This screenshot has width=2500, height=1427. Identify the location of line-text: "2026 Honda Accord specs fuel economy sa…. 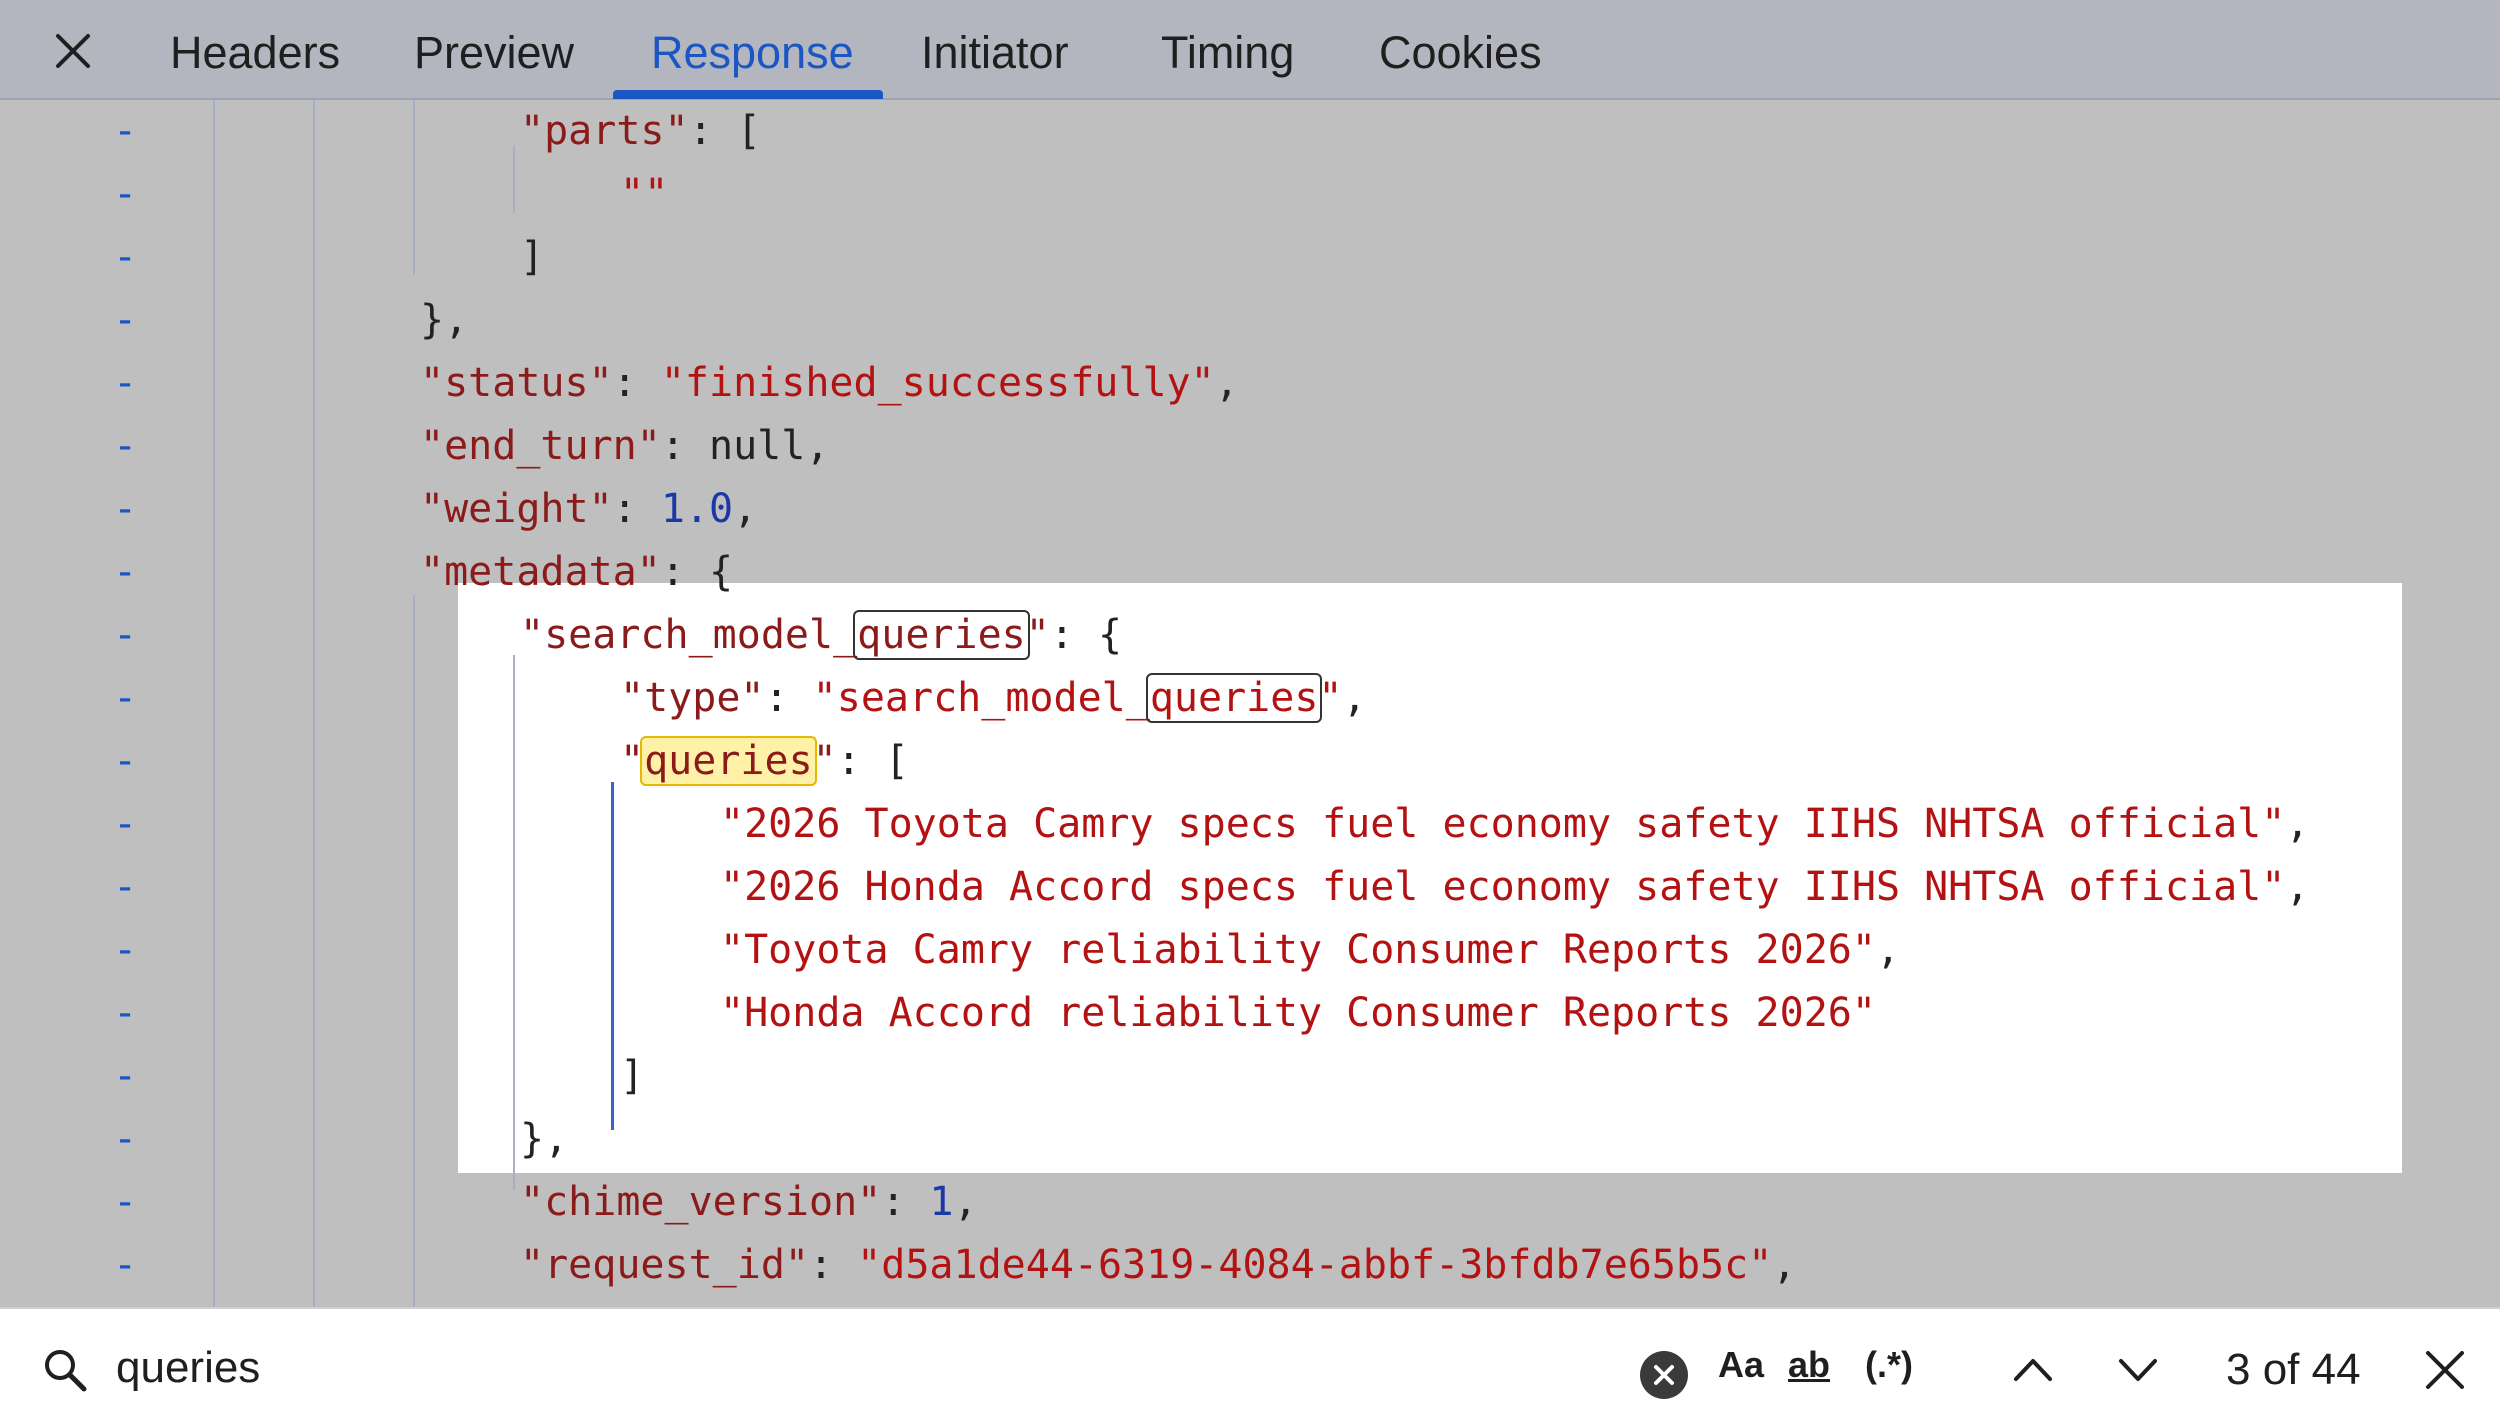
(1515, 887).